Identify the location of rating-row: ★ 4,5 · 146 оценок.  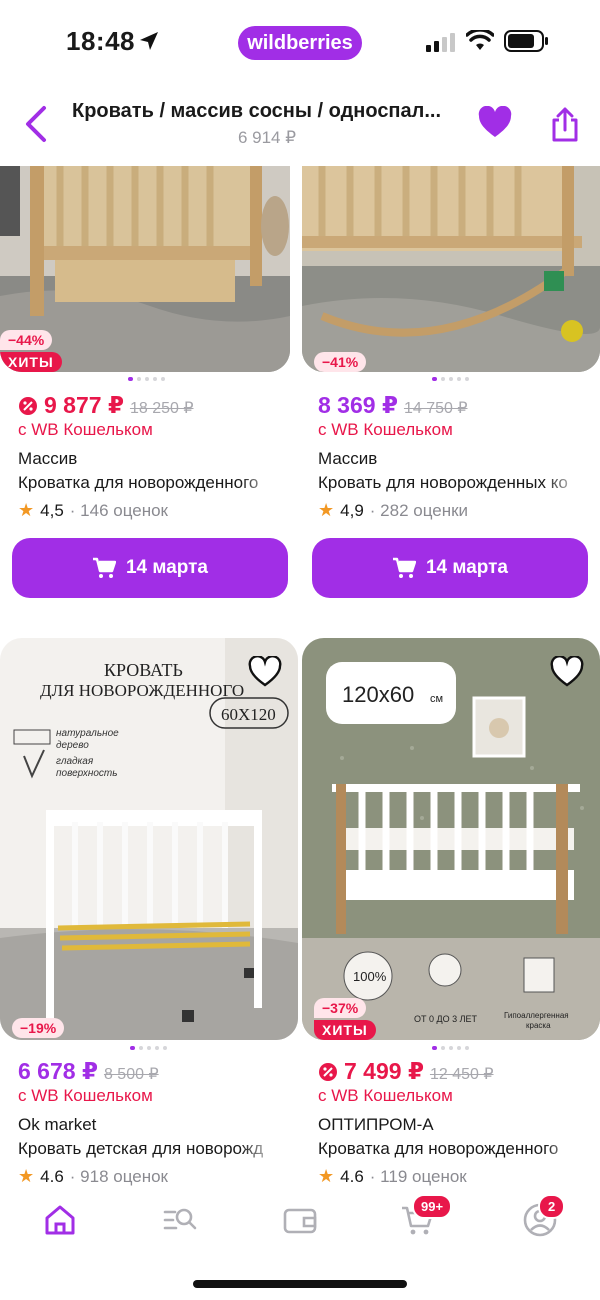
(93, 510).